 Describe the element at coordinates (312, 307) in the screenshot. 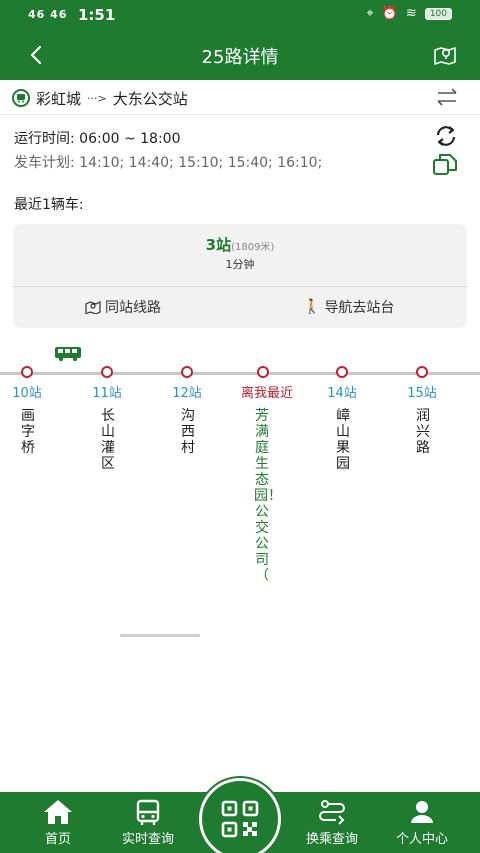

I see `walk-icon: 🚶` at that location.